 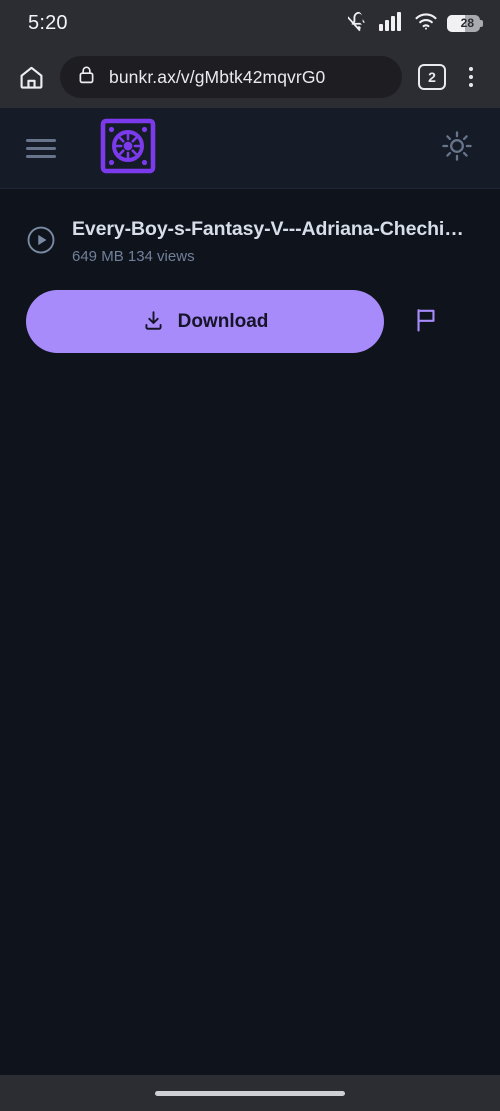 I want to click on url-address-bar: bunkr.ax/v/gMbtk42mqvrG0, so click(x=231, y=77).